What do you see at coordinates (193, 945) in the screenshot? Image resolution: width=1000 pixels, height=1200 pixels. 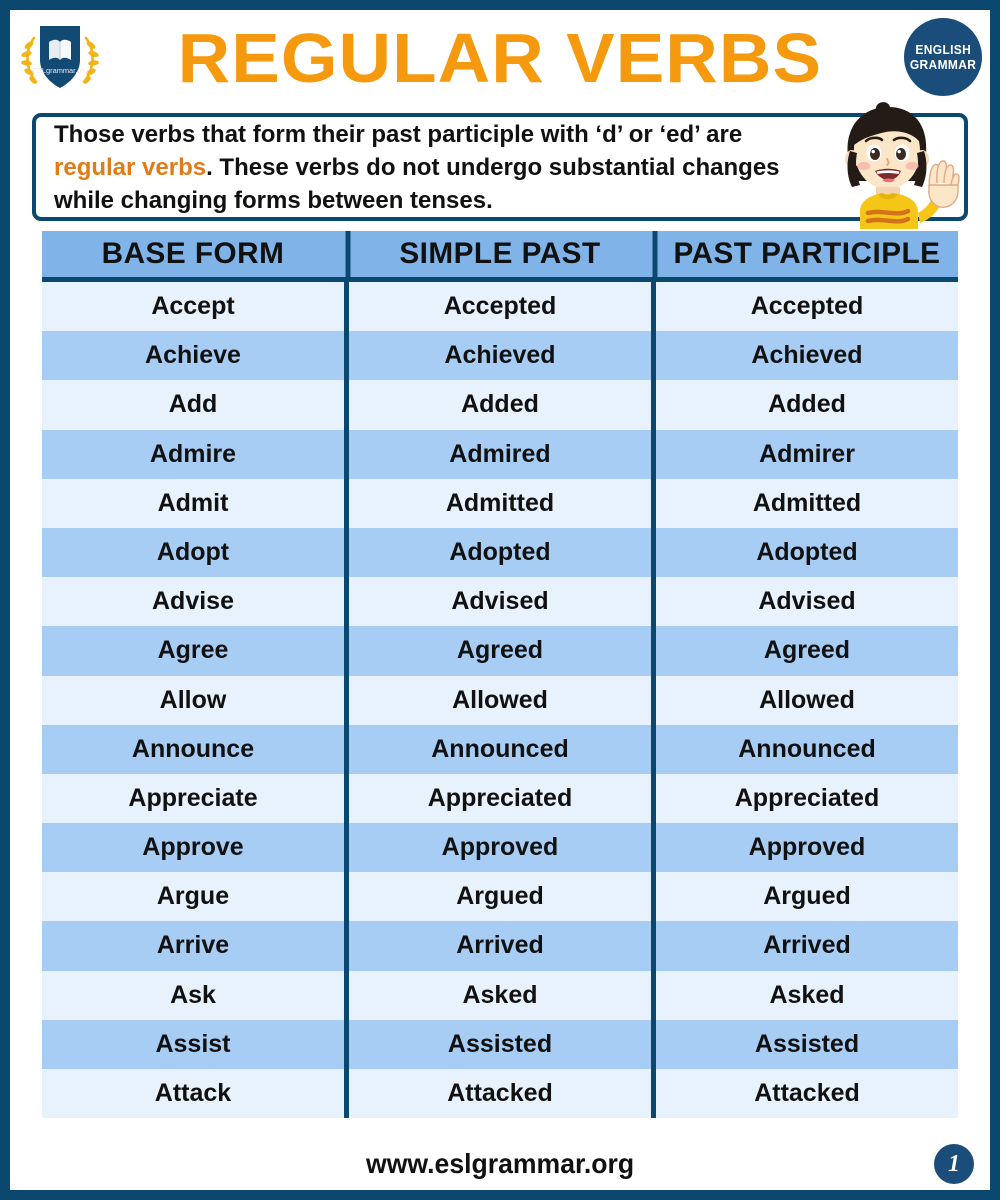 I see `cell-base-form: Arrive` at bounding box center [193, 945].